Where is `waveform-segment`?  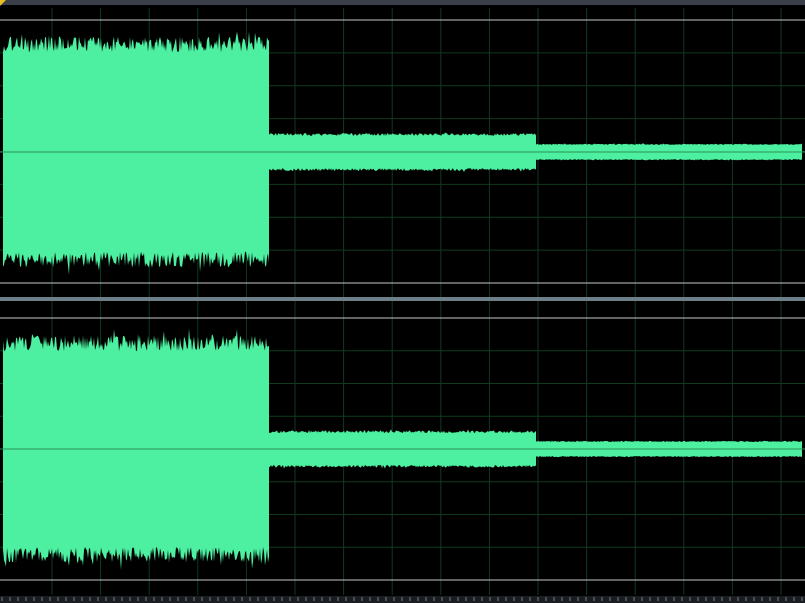
waveform-segment is located at coordinates (136, 153).